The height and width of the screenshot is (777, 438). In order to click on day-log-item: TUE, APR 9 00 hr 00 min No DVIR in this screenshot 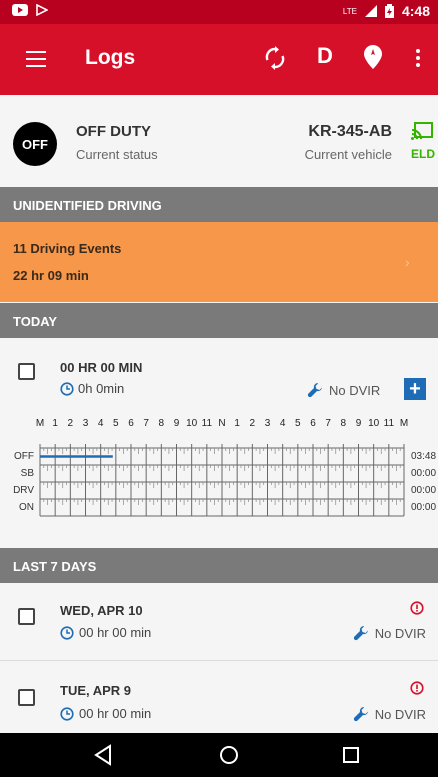, I will do `click(219, 697)`.